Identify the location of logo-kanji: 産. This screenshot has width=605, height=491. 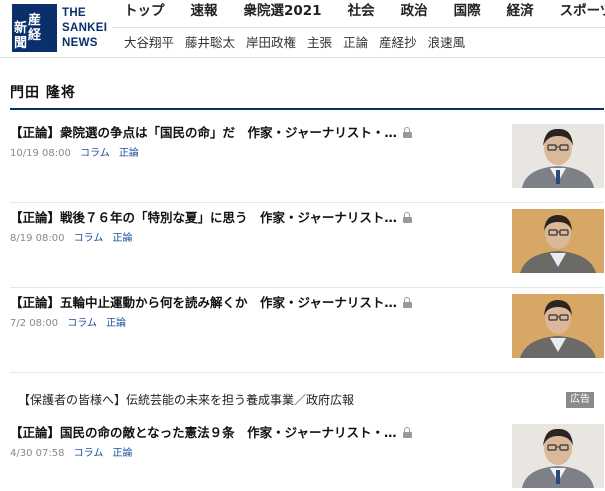
(34, 20).